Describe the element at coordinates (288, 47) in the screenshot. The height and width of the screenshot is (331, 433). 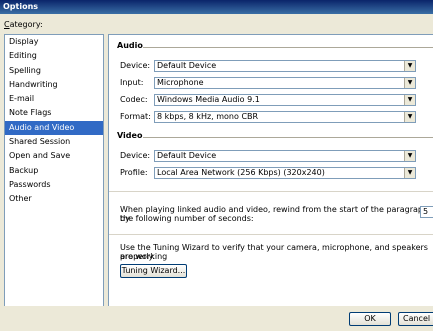
I see `audio-section-divider` at that location.